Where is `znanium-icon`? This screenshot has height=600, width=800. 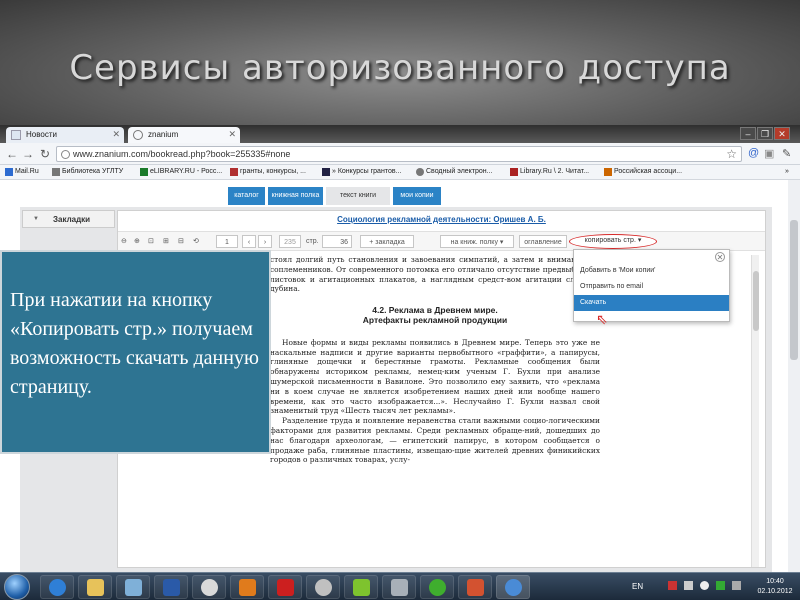 znanium-icon is located at coordinates (138, 135).